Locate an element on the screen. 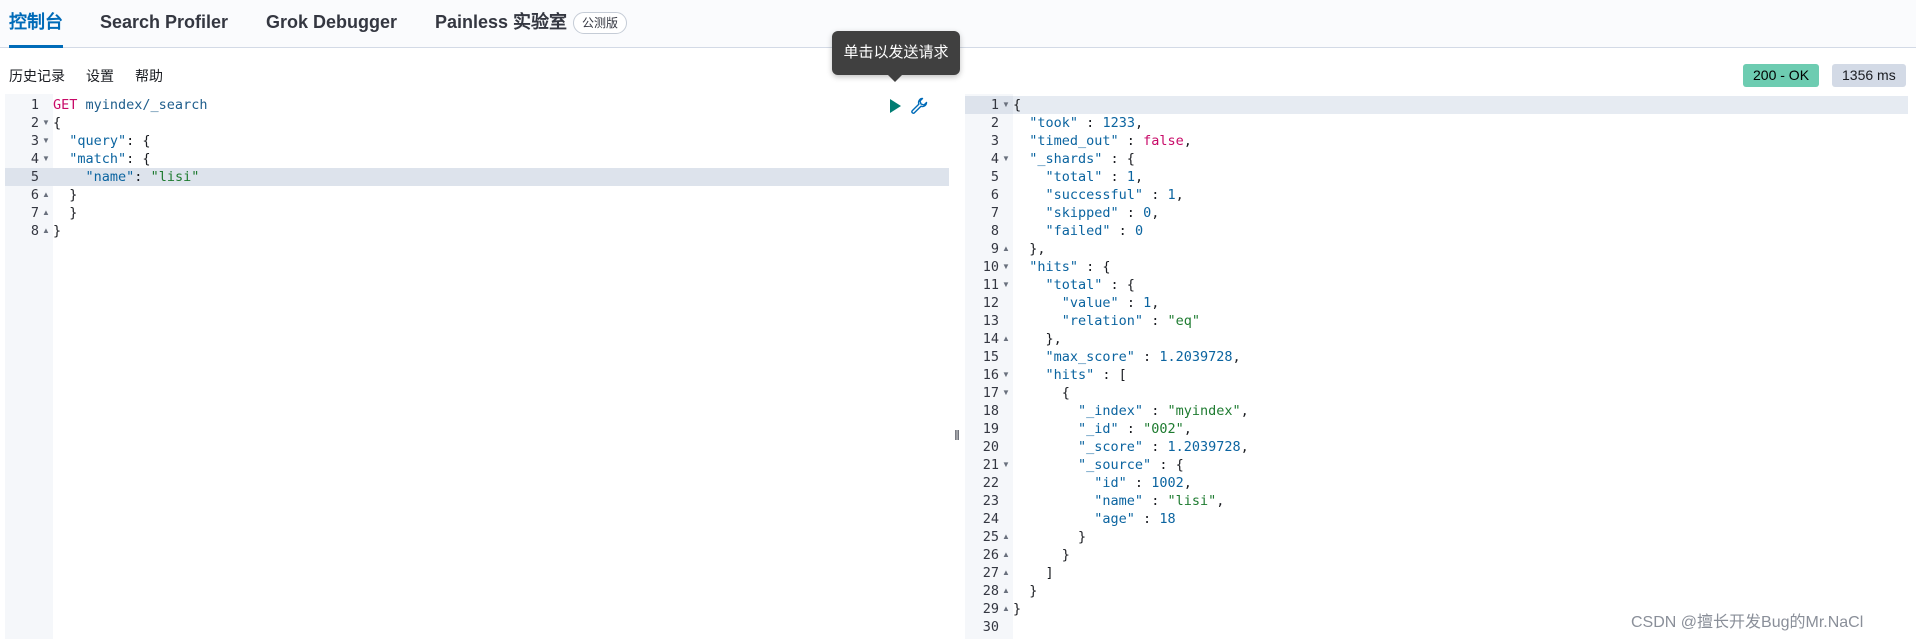 This screenshot has height=639, width=1916. code-line: "successful" : 1, is located at coordinates (1098, 195).